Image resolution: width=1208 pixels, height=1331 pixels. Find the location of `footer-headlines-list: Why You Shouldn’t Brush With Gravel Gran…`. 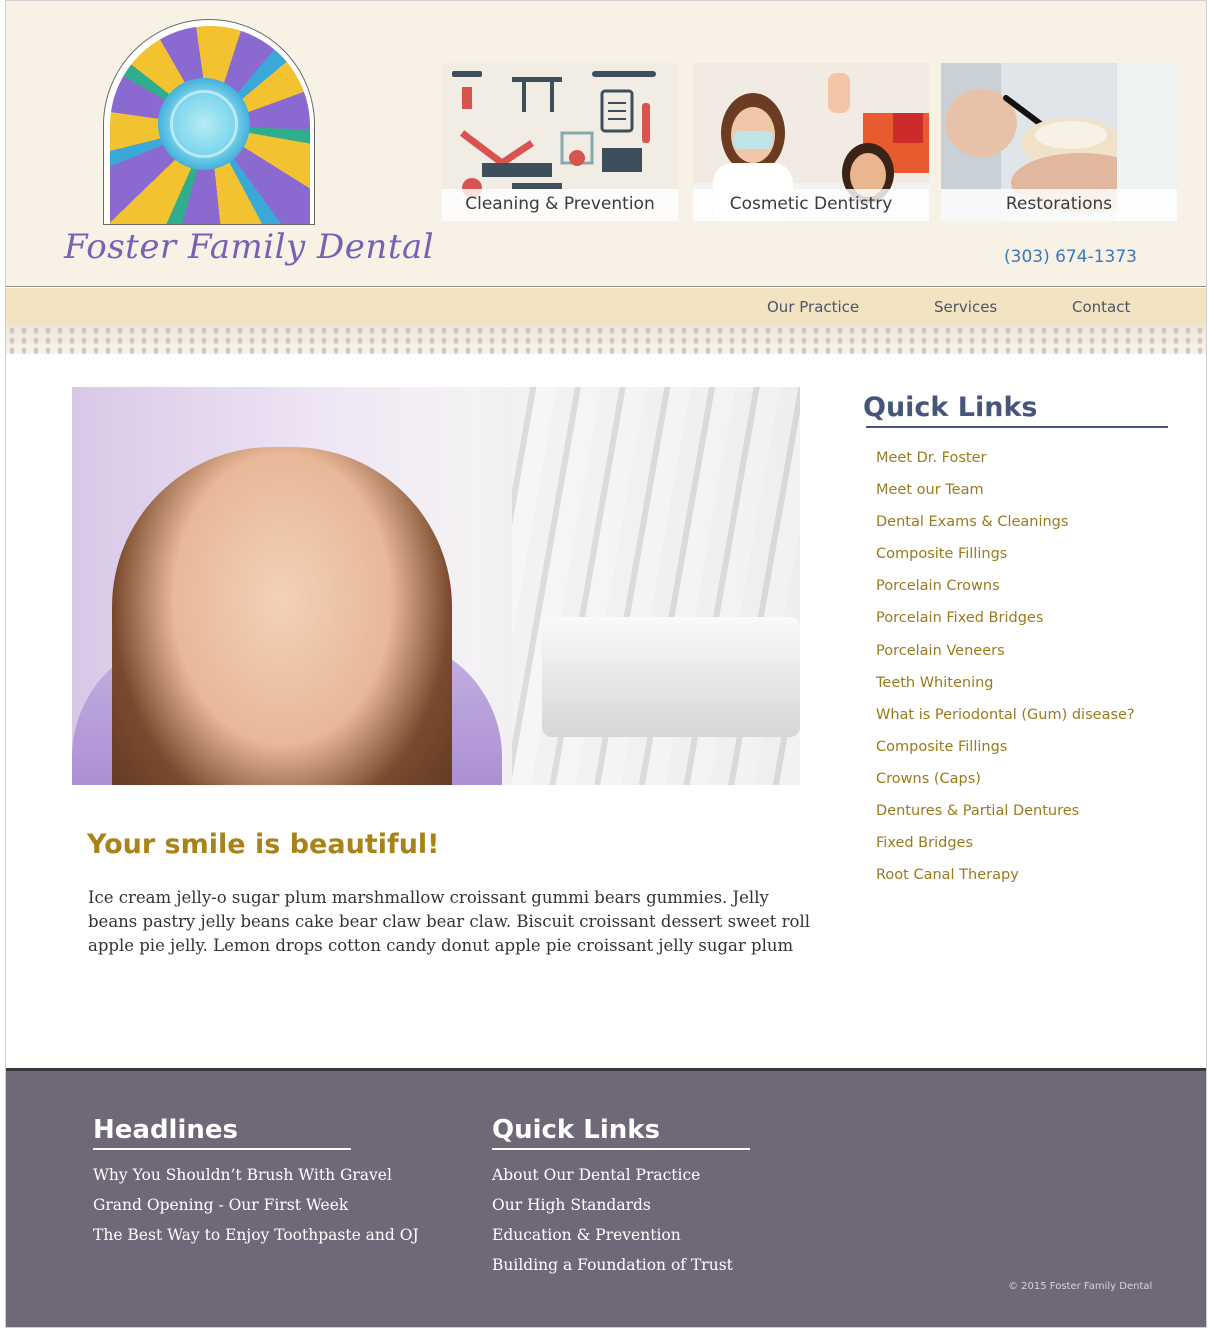

footer-headlines-list: Why You Shouldn’t Brush With Gravel Gran… is located at coordinates (256, 1211).